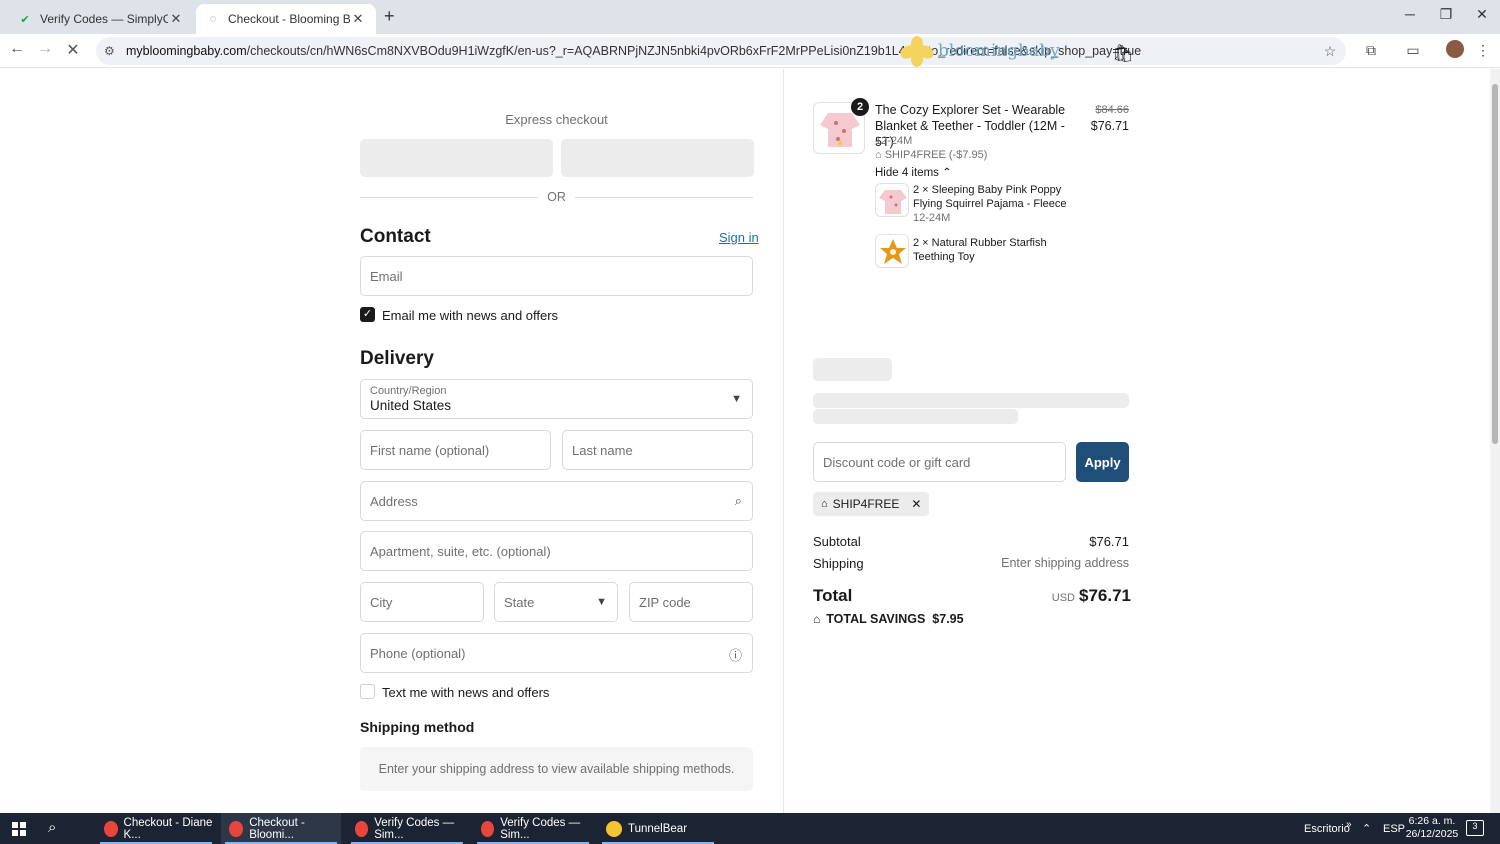 This screenshot has height=844, width=1500. I want to click on subtotal-label: Subtotal, so click(837, 541).